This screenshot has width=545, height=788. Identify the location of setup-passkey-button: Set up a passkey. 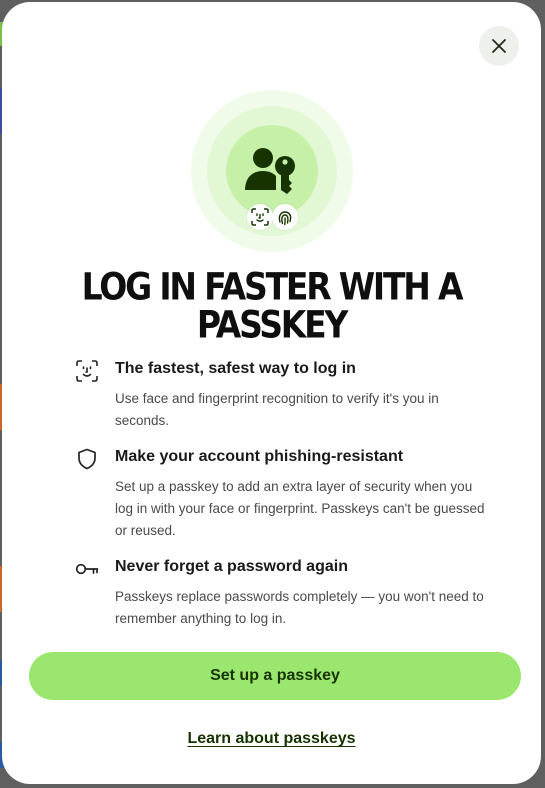
(275, 676).